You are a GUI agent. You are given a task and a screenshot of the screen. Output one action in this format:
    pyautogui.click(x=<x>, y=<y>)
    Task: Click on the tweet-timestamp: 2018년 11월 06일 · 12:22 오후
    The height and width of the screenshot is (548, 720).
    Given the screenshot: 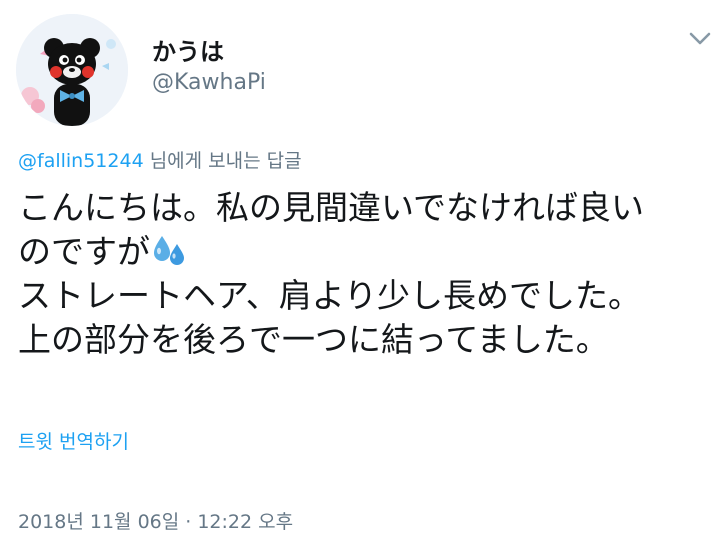 What is the action you would take?
    pyautogui.click(x=156, y=522)
    